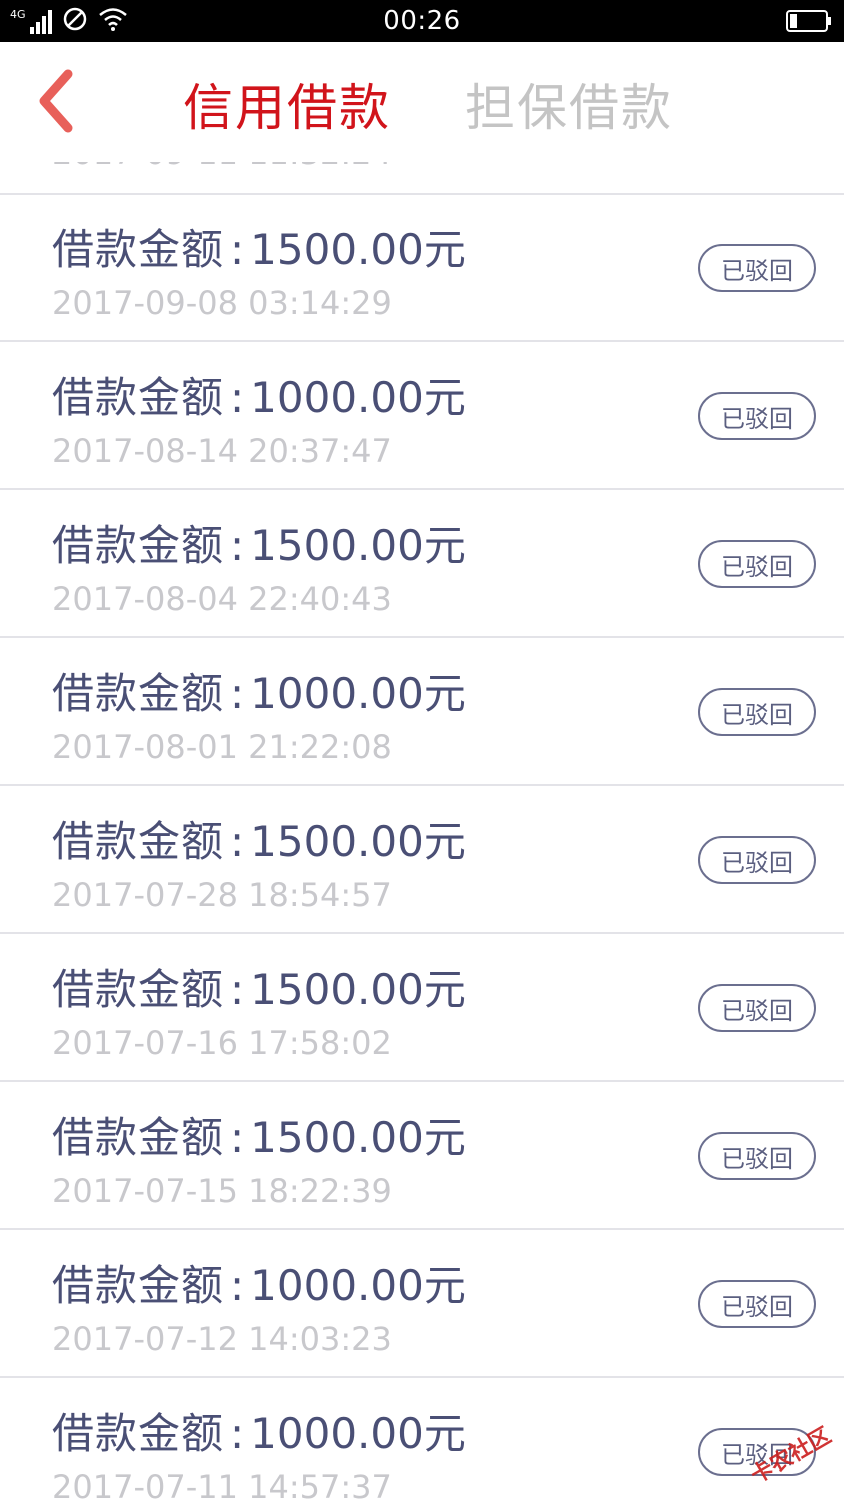 This screenshot has width=844, height=1500. What do you see at coordinates (222, 1191) in the screenshot?
I see `loan-date: 2017-07-15 18:22:39` at bounding box center [222, 1191].